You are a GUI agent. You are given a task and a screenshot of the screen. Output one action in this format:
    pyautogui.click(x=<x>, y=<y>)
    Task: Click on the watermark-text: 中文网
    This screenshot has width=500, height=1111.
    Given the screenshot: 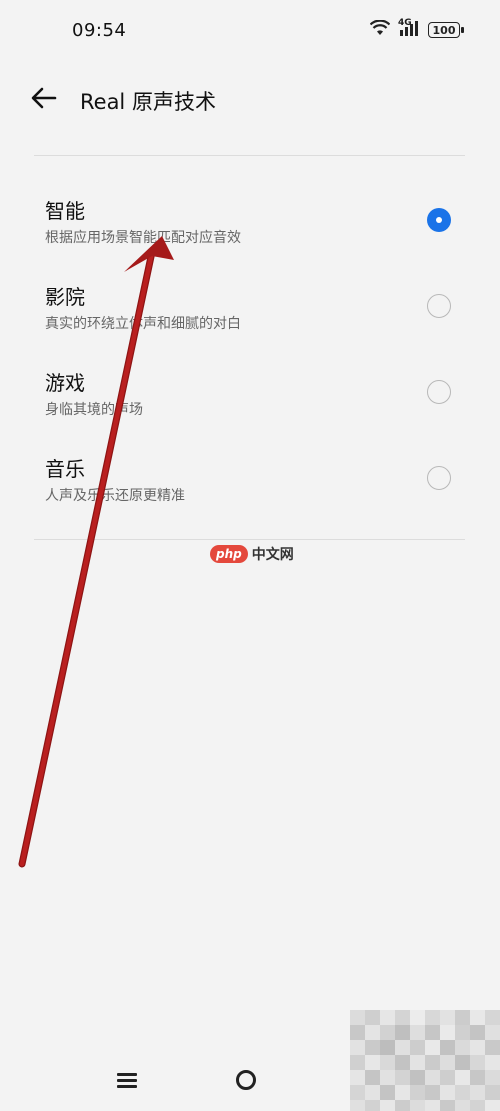 What is the action you would take?
    pyautogui.click(x=272, y=555)
    